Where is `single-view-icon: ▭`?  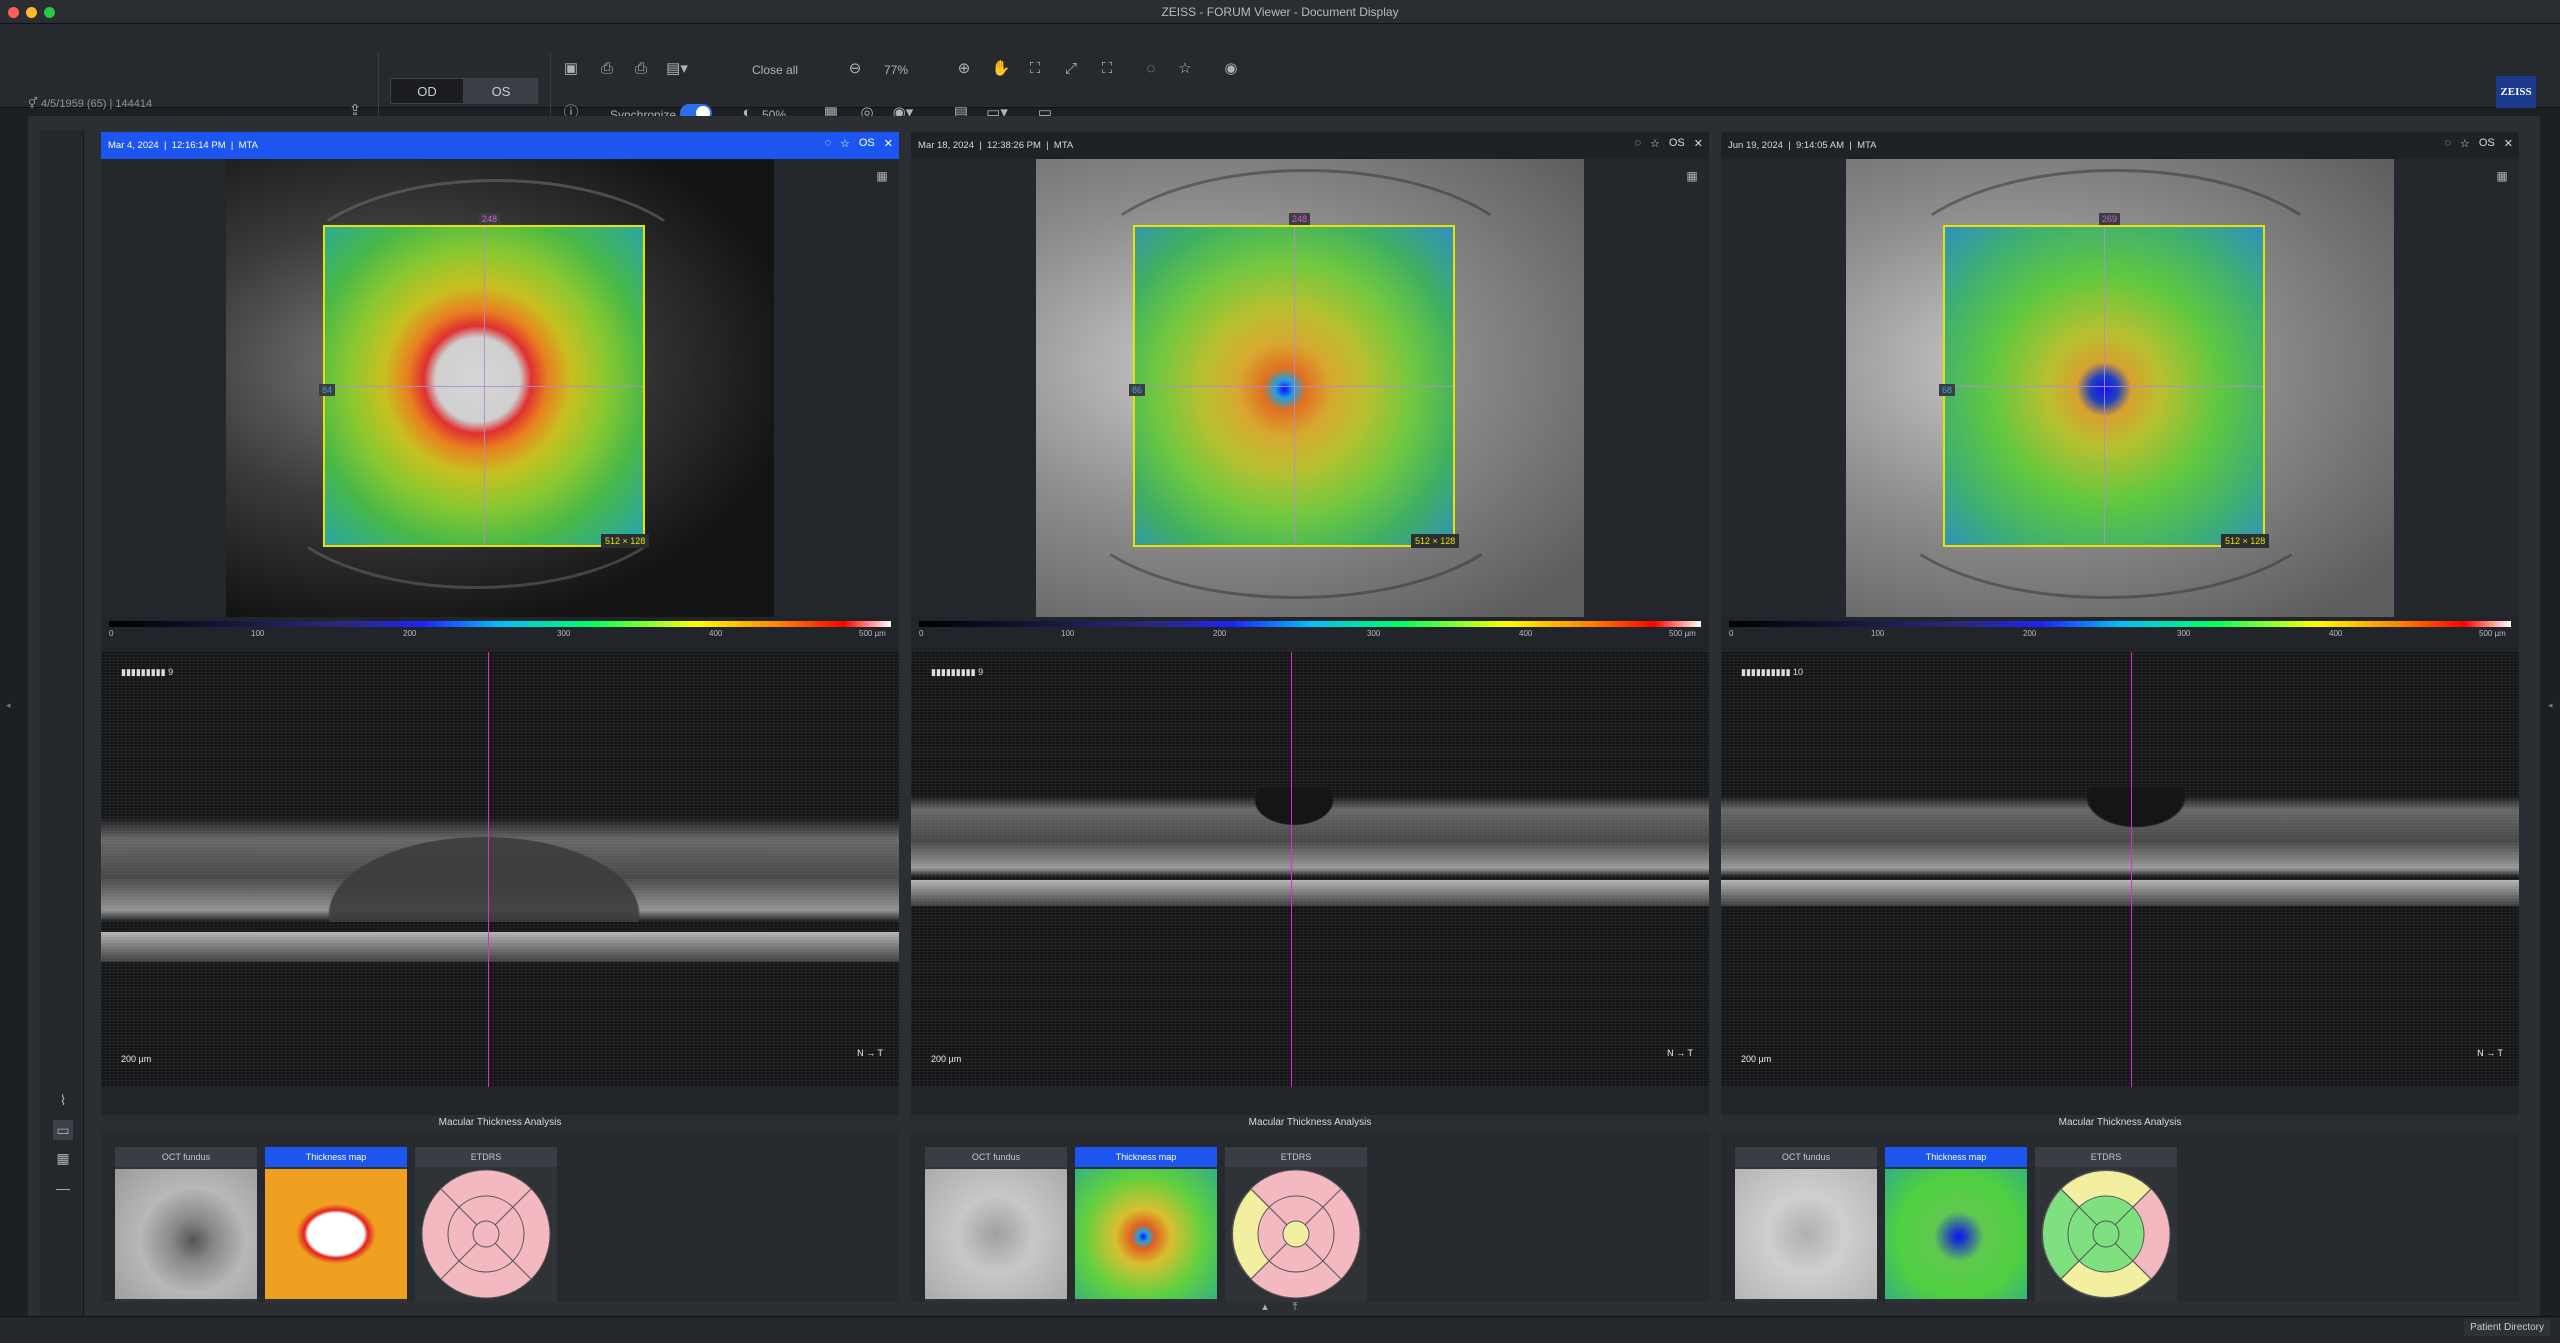 single-view-icon: ▭ is located at coordinates (63, 1130).